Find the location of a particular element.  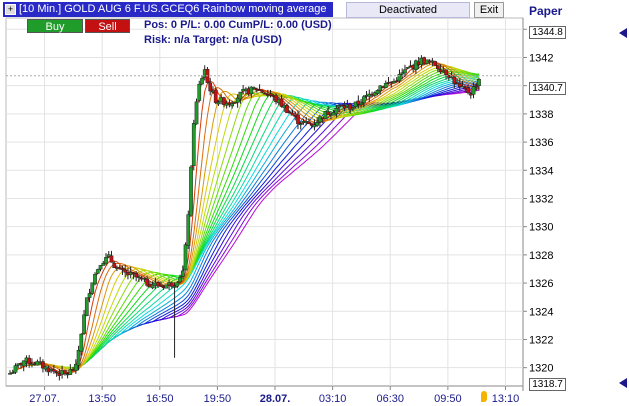

time-tick-label: 09:50 is located at coordinates (448, 399).